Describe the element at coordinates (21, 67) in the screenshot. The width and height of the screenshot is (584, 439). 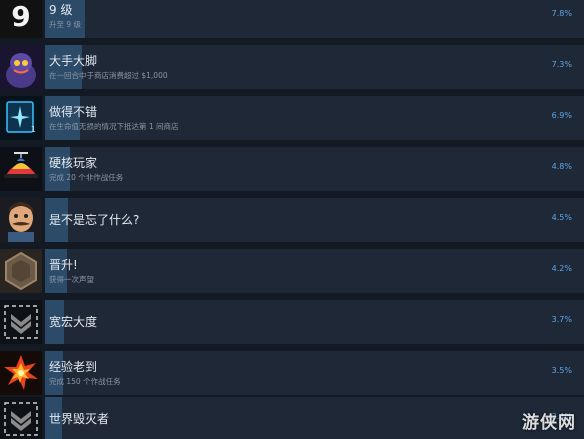
I see `bigfoot-creature-icon` at that location.